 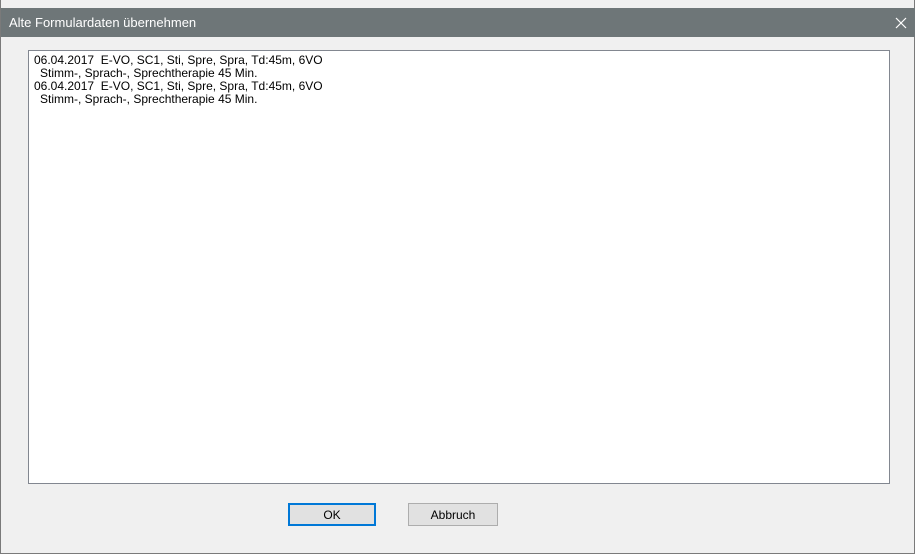 I want to click on list-item-line2: Stimm-, Sprach-, Sprechtherapie 45 Min., so click(x=149, y=99).